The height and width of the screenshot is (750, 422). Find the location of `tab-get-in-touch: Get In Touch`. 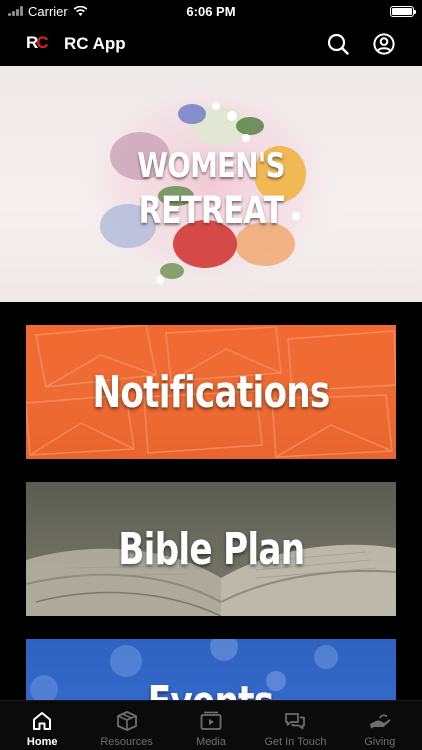

tab-get-in-touch: Get In Touch is located at coordinates (295, 725).